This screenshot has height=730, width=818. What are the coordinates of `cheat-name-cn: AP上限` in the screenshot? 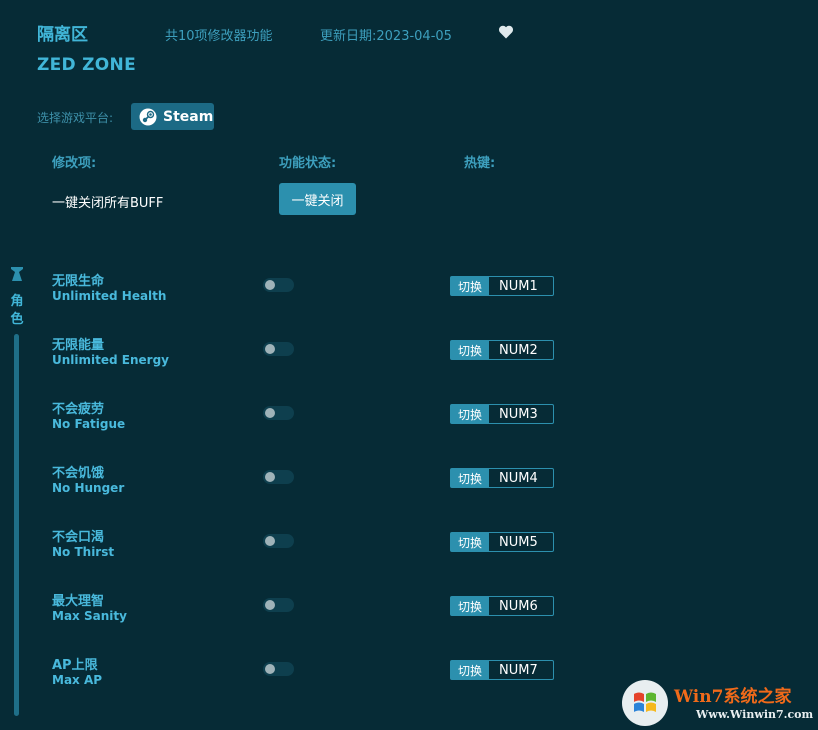 It's located at (75, 665).